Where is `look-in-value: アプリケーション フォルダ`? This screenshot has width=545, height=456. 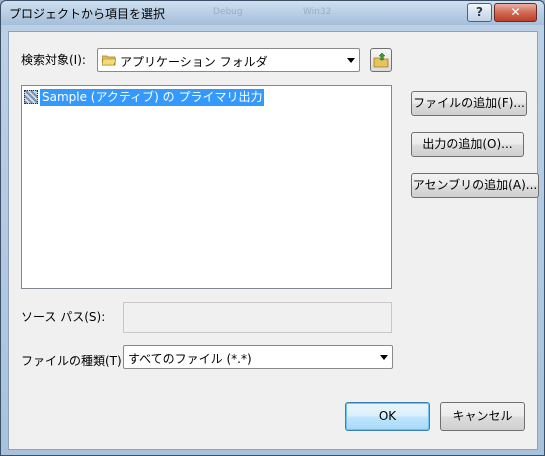 look-in-value: アプリケーション フォルダ is located at coordinates (194, 62).